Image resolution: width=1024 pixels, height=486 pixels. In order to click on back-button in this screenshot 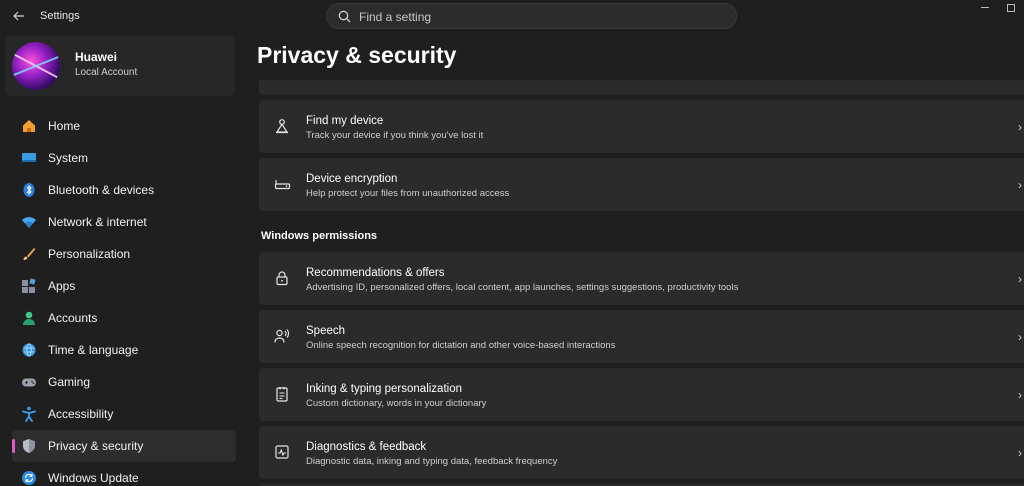, I will do `click(19, 16)`.